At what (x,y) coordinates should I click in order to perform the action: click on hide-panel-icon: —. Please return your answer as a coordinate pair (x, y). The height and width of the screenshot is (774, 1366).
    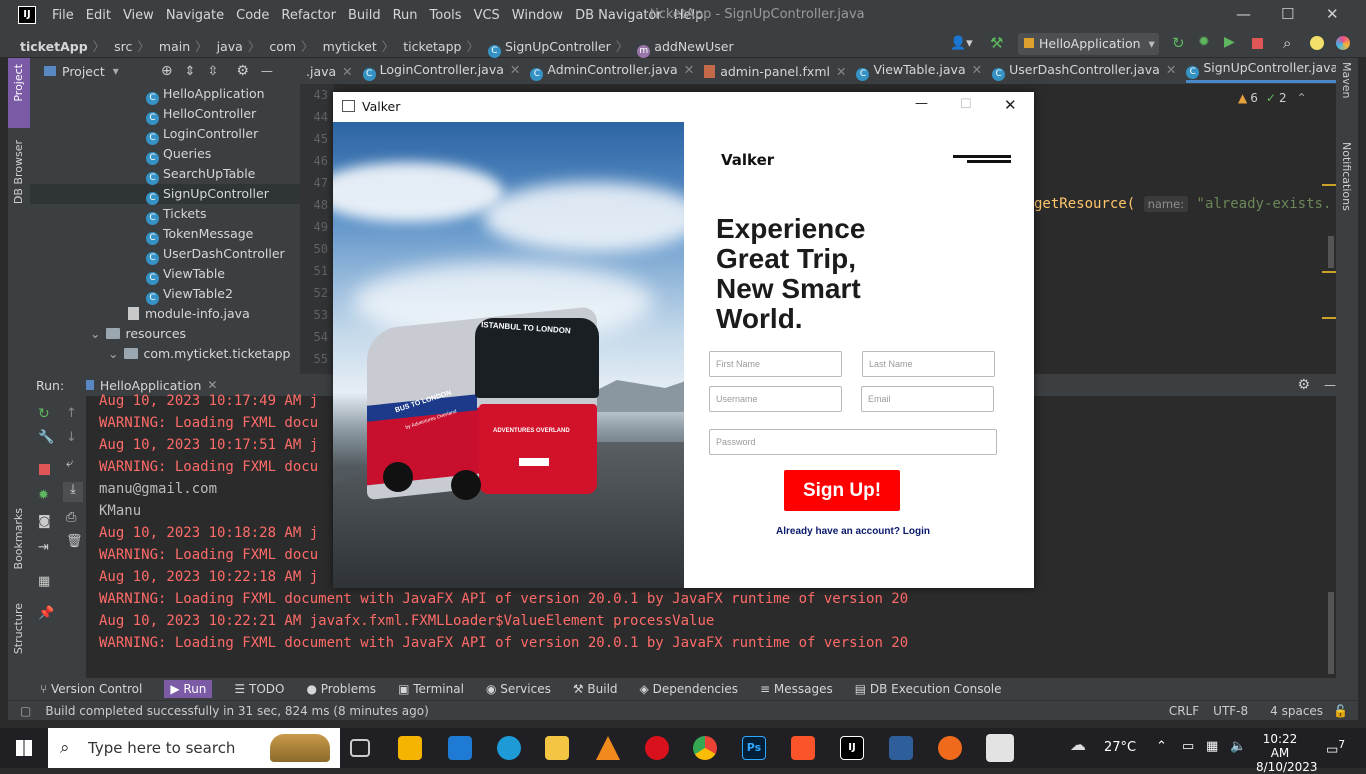
    Looking at the image, I should click on (267, 71).